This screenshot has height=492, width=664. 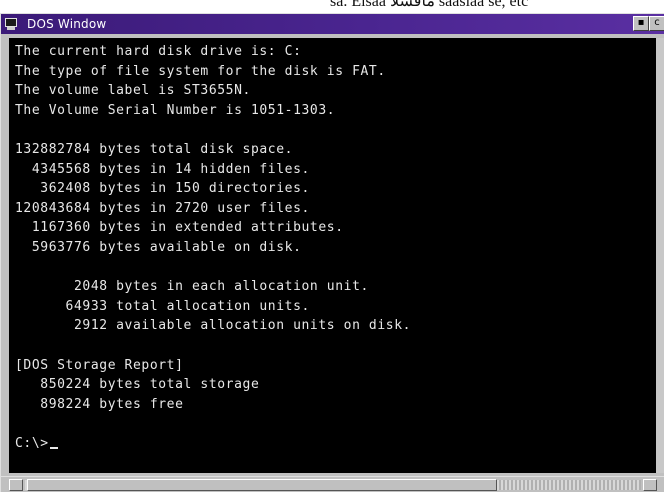 What do you see at coordinates (336, 444) in the screenshot?
I see `command-prompt-line: C:\>` at bounding box center [336, 444].